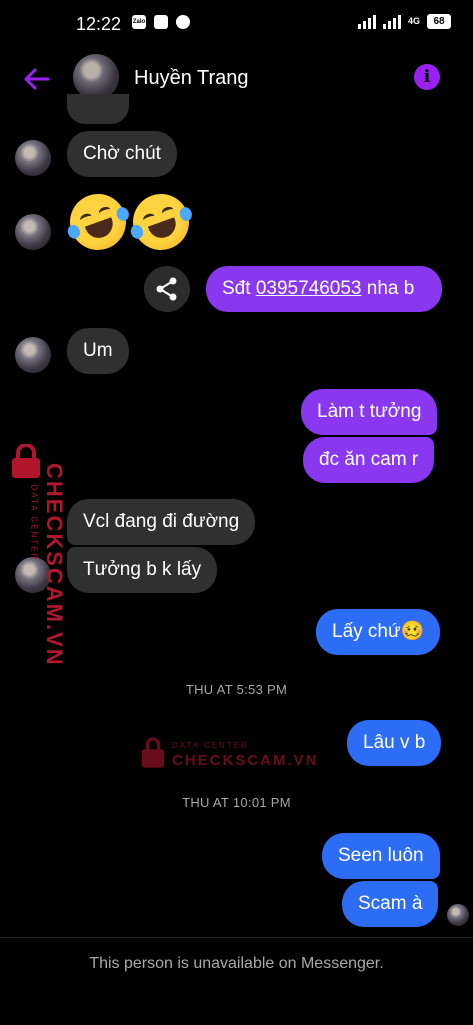  I want to click on message-bubble: Tưởng b k lấy, so click(142, 570).